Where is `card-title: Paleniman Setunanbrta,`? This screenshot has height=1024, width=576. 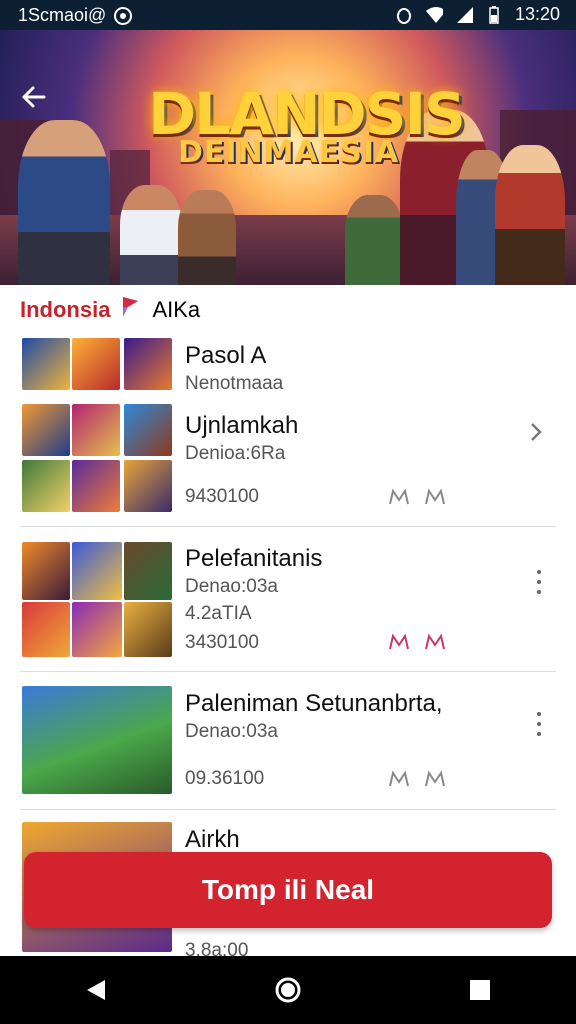 card-title: Paleniman Setunanbrta, is located at coordinates (314, 703).